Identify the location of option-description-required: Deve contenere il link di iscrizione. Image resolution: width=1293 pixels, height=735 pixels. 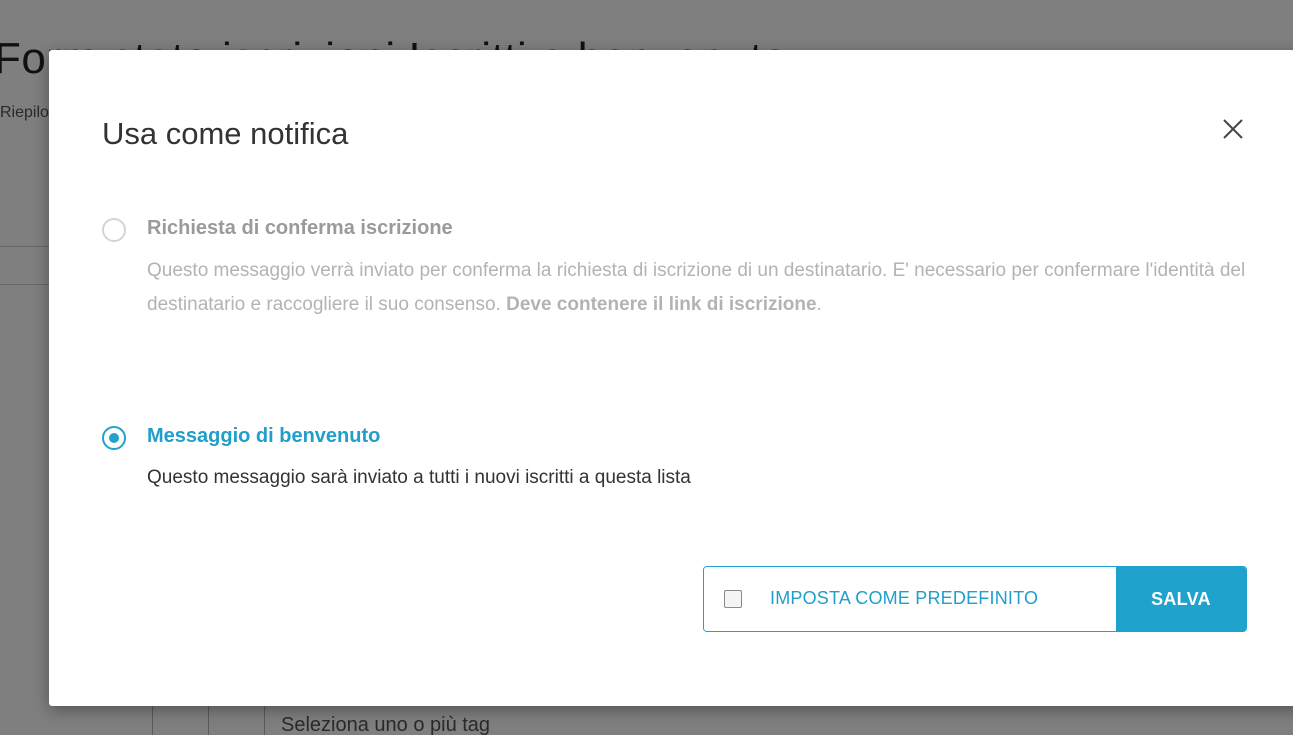
(661, 304).